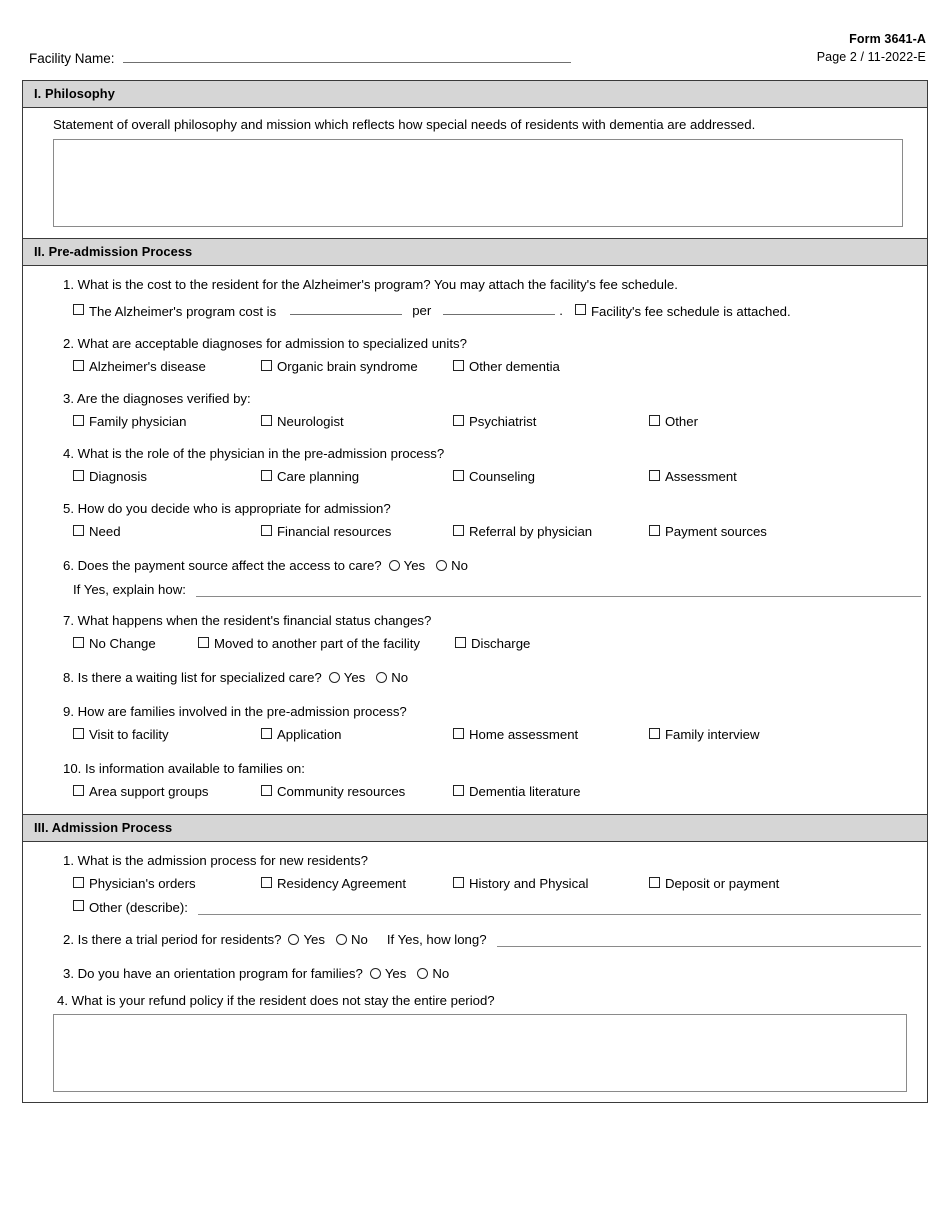  What do you see at coordinates (118, 476) in the screenshot?
I see `checkbox-label: Diagnosis` at bounding box center [118, 476].